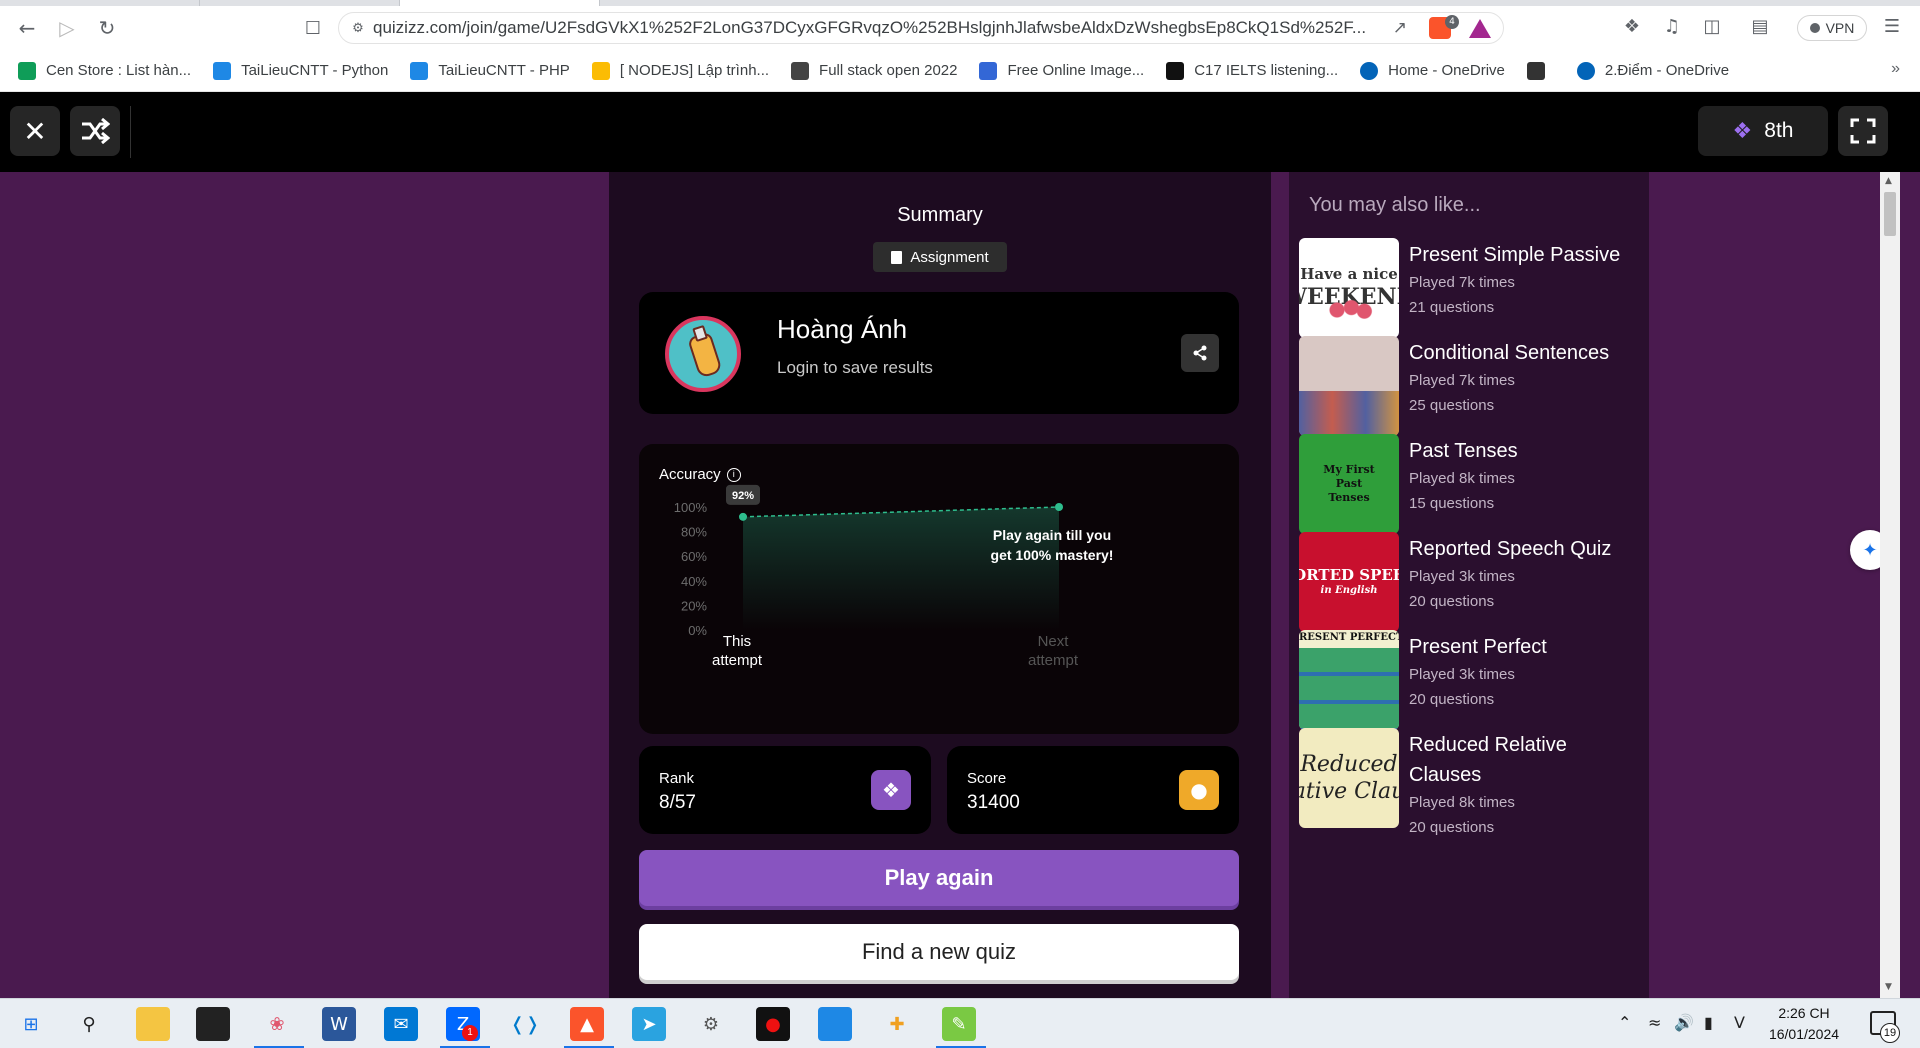 This screenshot has height=1048, width=1920. Describe the element at coordinates (1524, 647) in the screenshot. I see `quiz-title: Present Perfect` at that location.